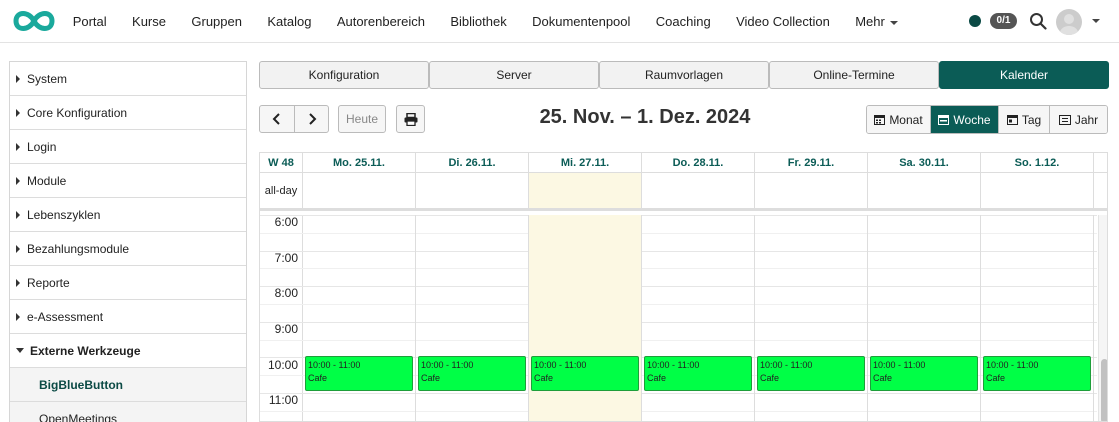  What do you see at coordinates (128, 181) in the screenshot?
I see `sidebar-item-module: Module` at bounding box center [128, 181].